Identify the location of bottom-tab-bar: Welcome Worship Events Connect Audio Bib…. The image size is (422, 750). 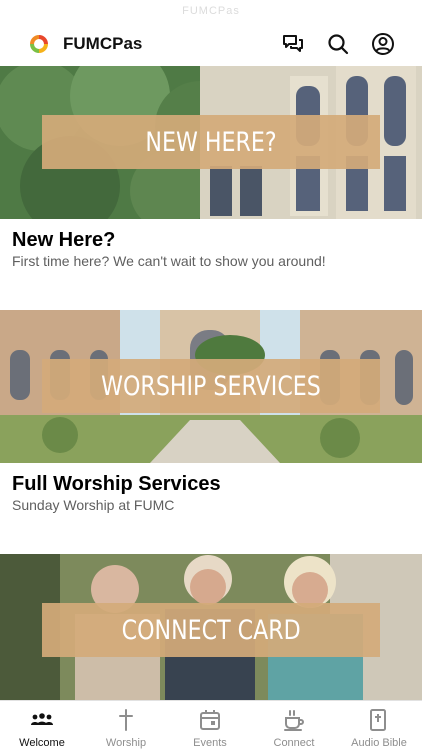
(211, 725).